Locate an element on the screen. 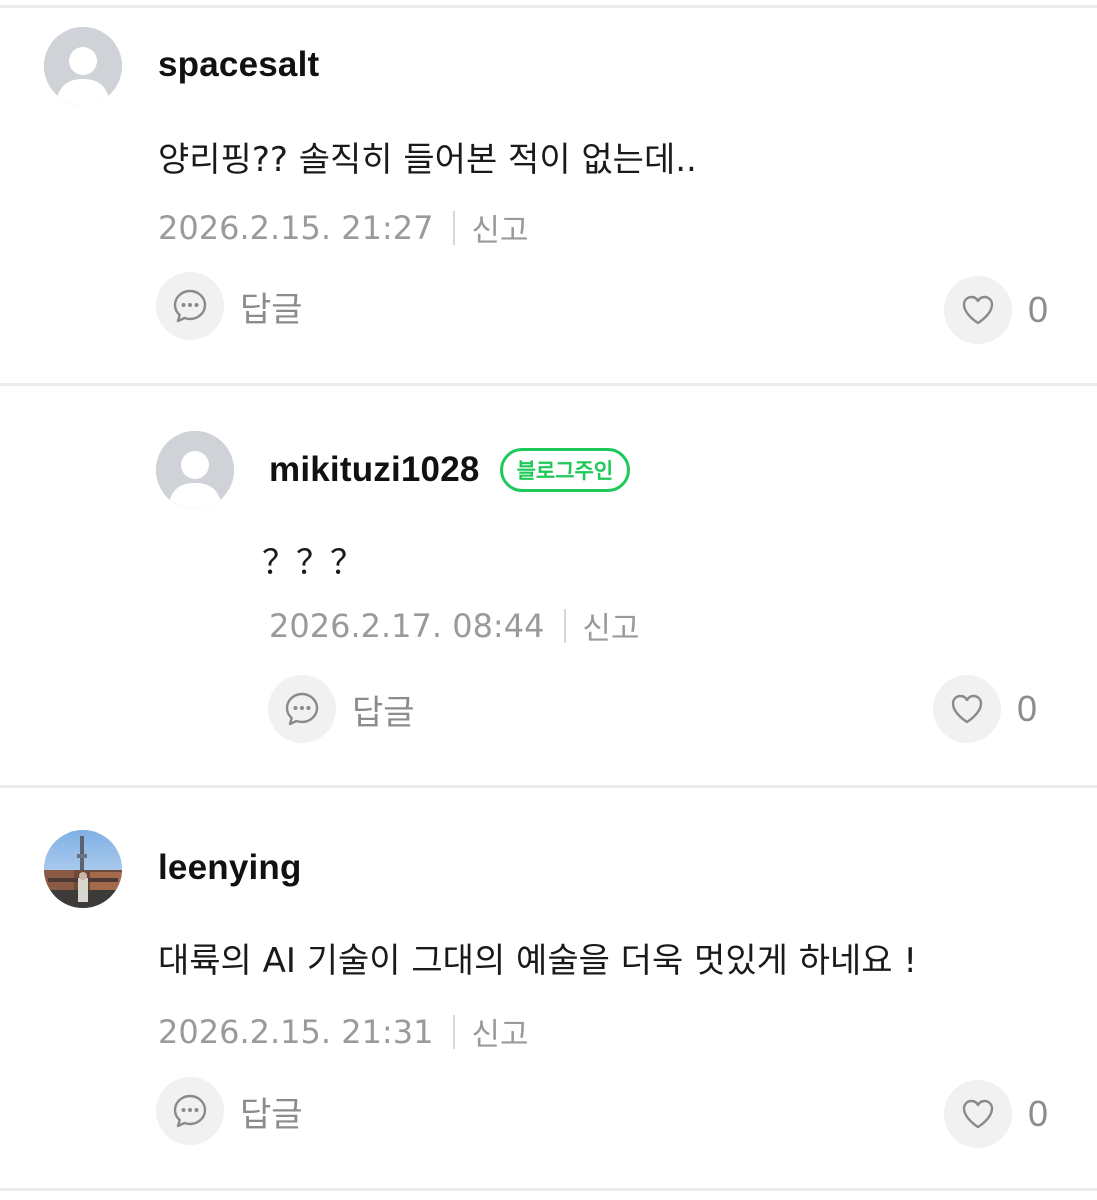 The height and width of the screenshot is (1200, 1097). timestamp: 2026.2.15. 21:31 is located at coordinates (296, 1031).